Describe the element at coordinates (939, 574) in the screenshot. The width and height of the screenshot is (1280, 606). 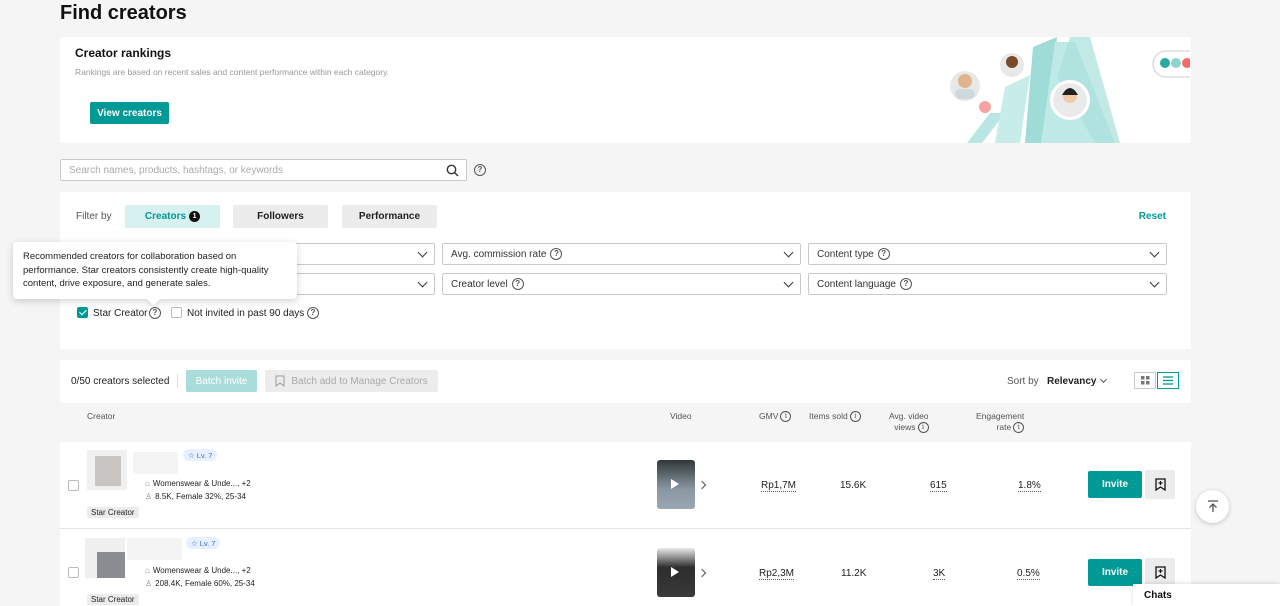
I see `avg-views-value: 3K` at that location.